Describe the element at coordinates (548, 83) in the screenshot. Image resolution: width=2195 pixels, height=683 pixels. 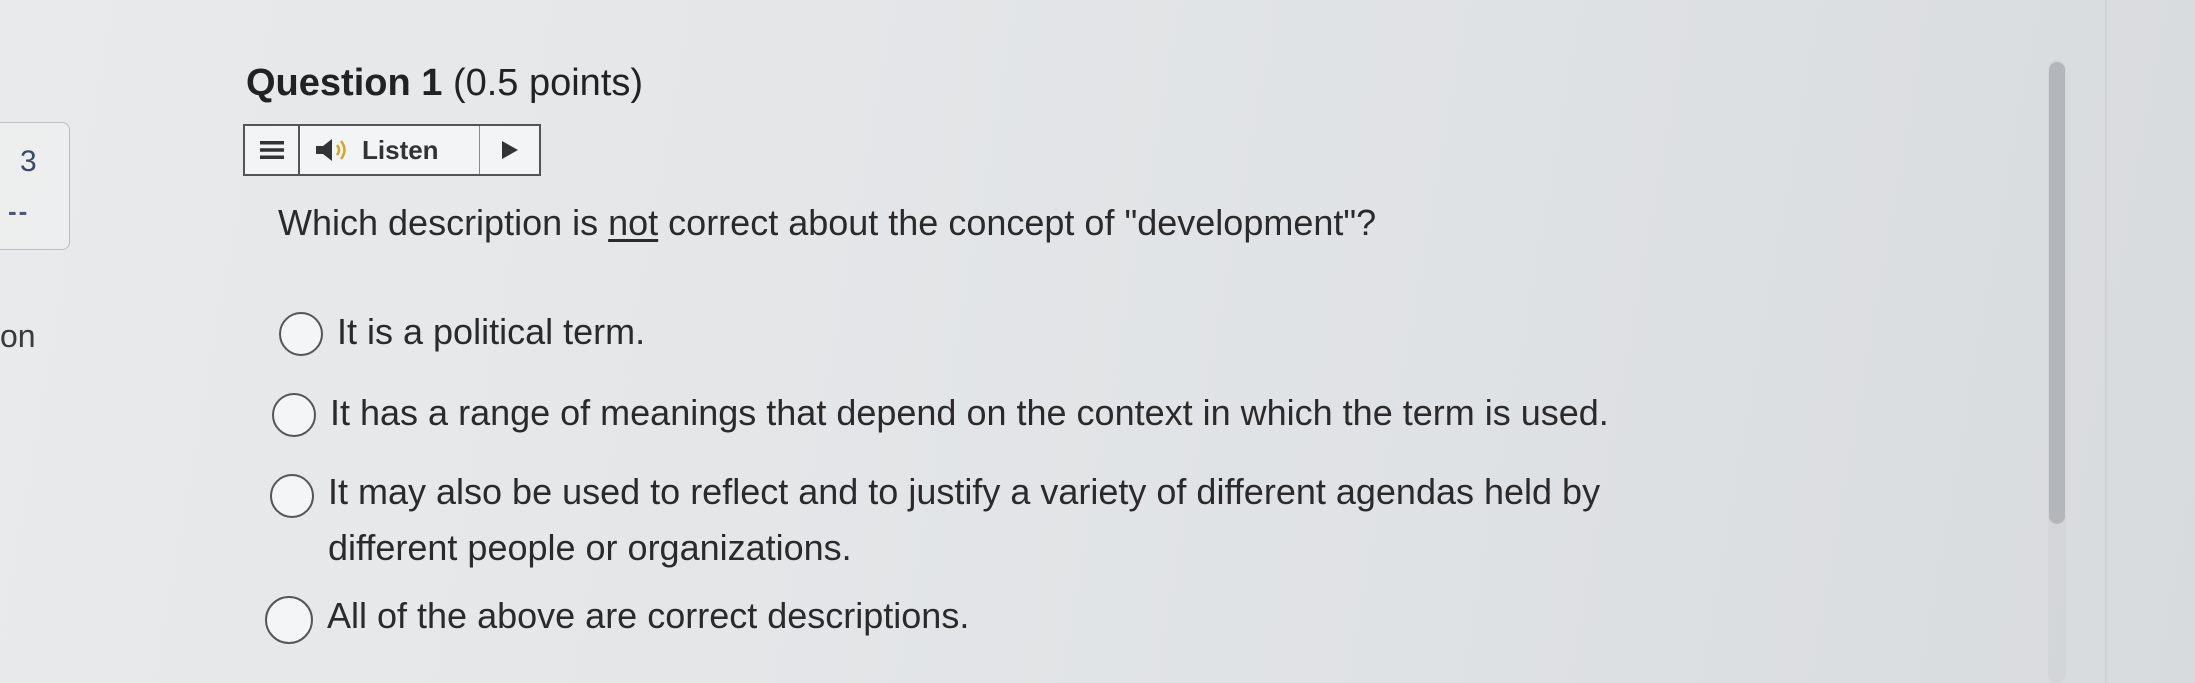
I see `question-points: (0.5 points)` at that location.